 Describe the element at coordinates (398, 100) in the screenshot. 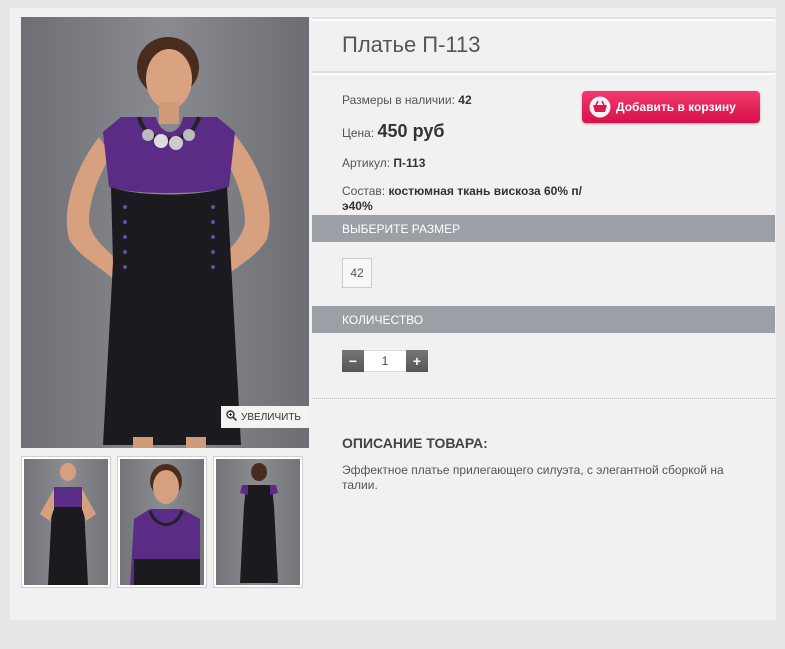

I see `sizes-label: Размеры в наличии:` at that location.